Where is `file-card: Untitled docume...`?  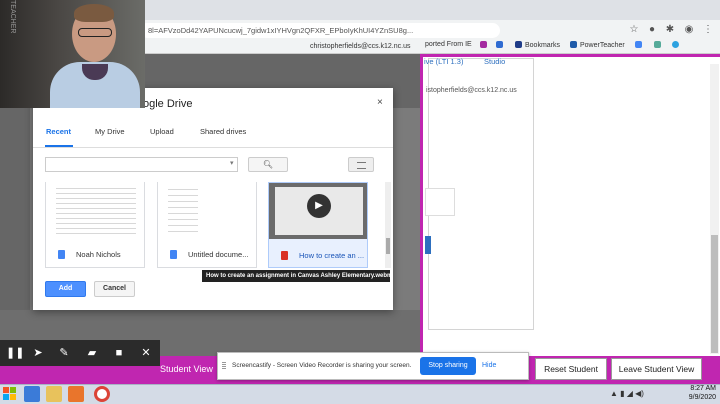 file-card: Untitled docume... is located at coordinates (207, 225).